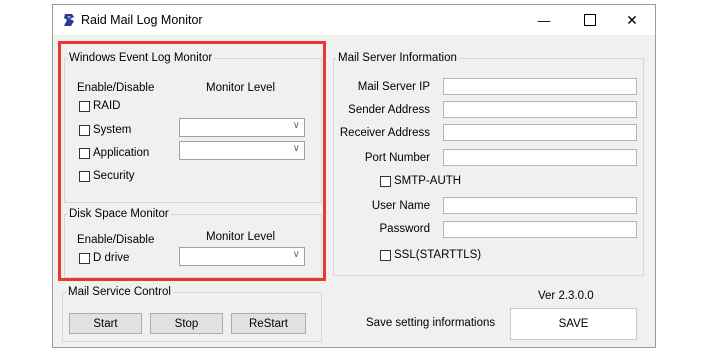 Image resolution: width=708 pixels, height=354 pixels. I want to click on system-checkbox-label: System, so click(112, 130).